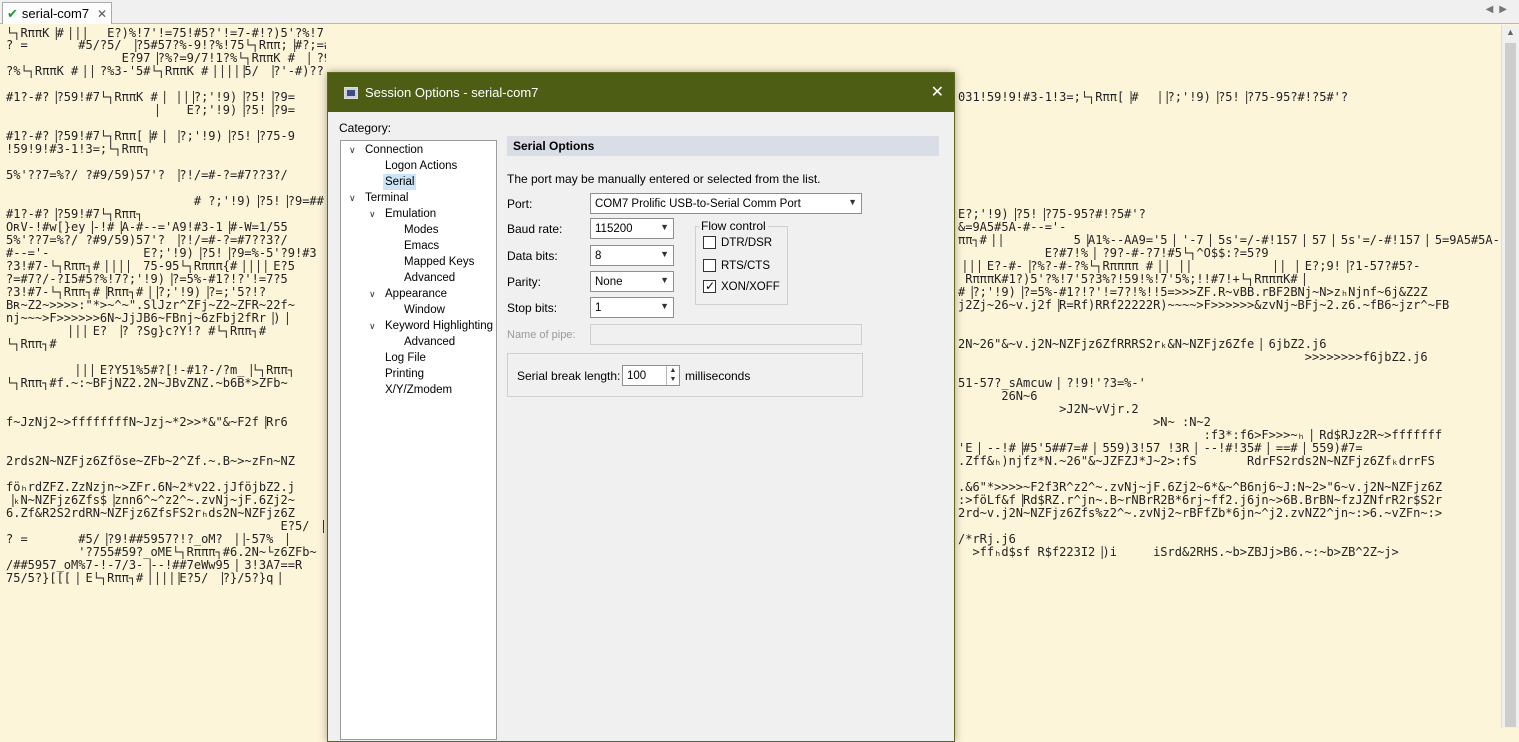 The height and width of the screenshot is (742, 1519). What do you see at coordinates (672, 375) in the screenshot?
I see `spin-buttons-icon: ▲ ▼` at bounding box center [672, 375].